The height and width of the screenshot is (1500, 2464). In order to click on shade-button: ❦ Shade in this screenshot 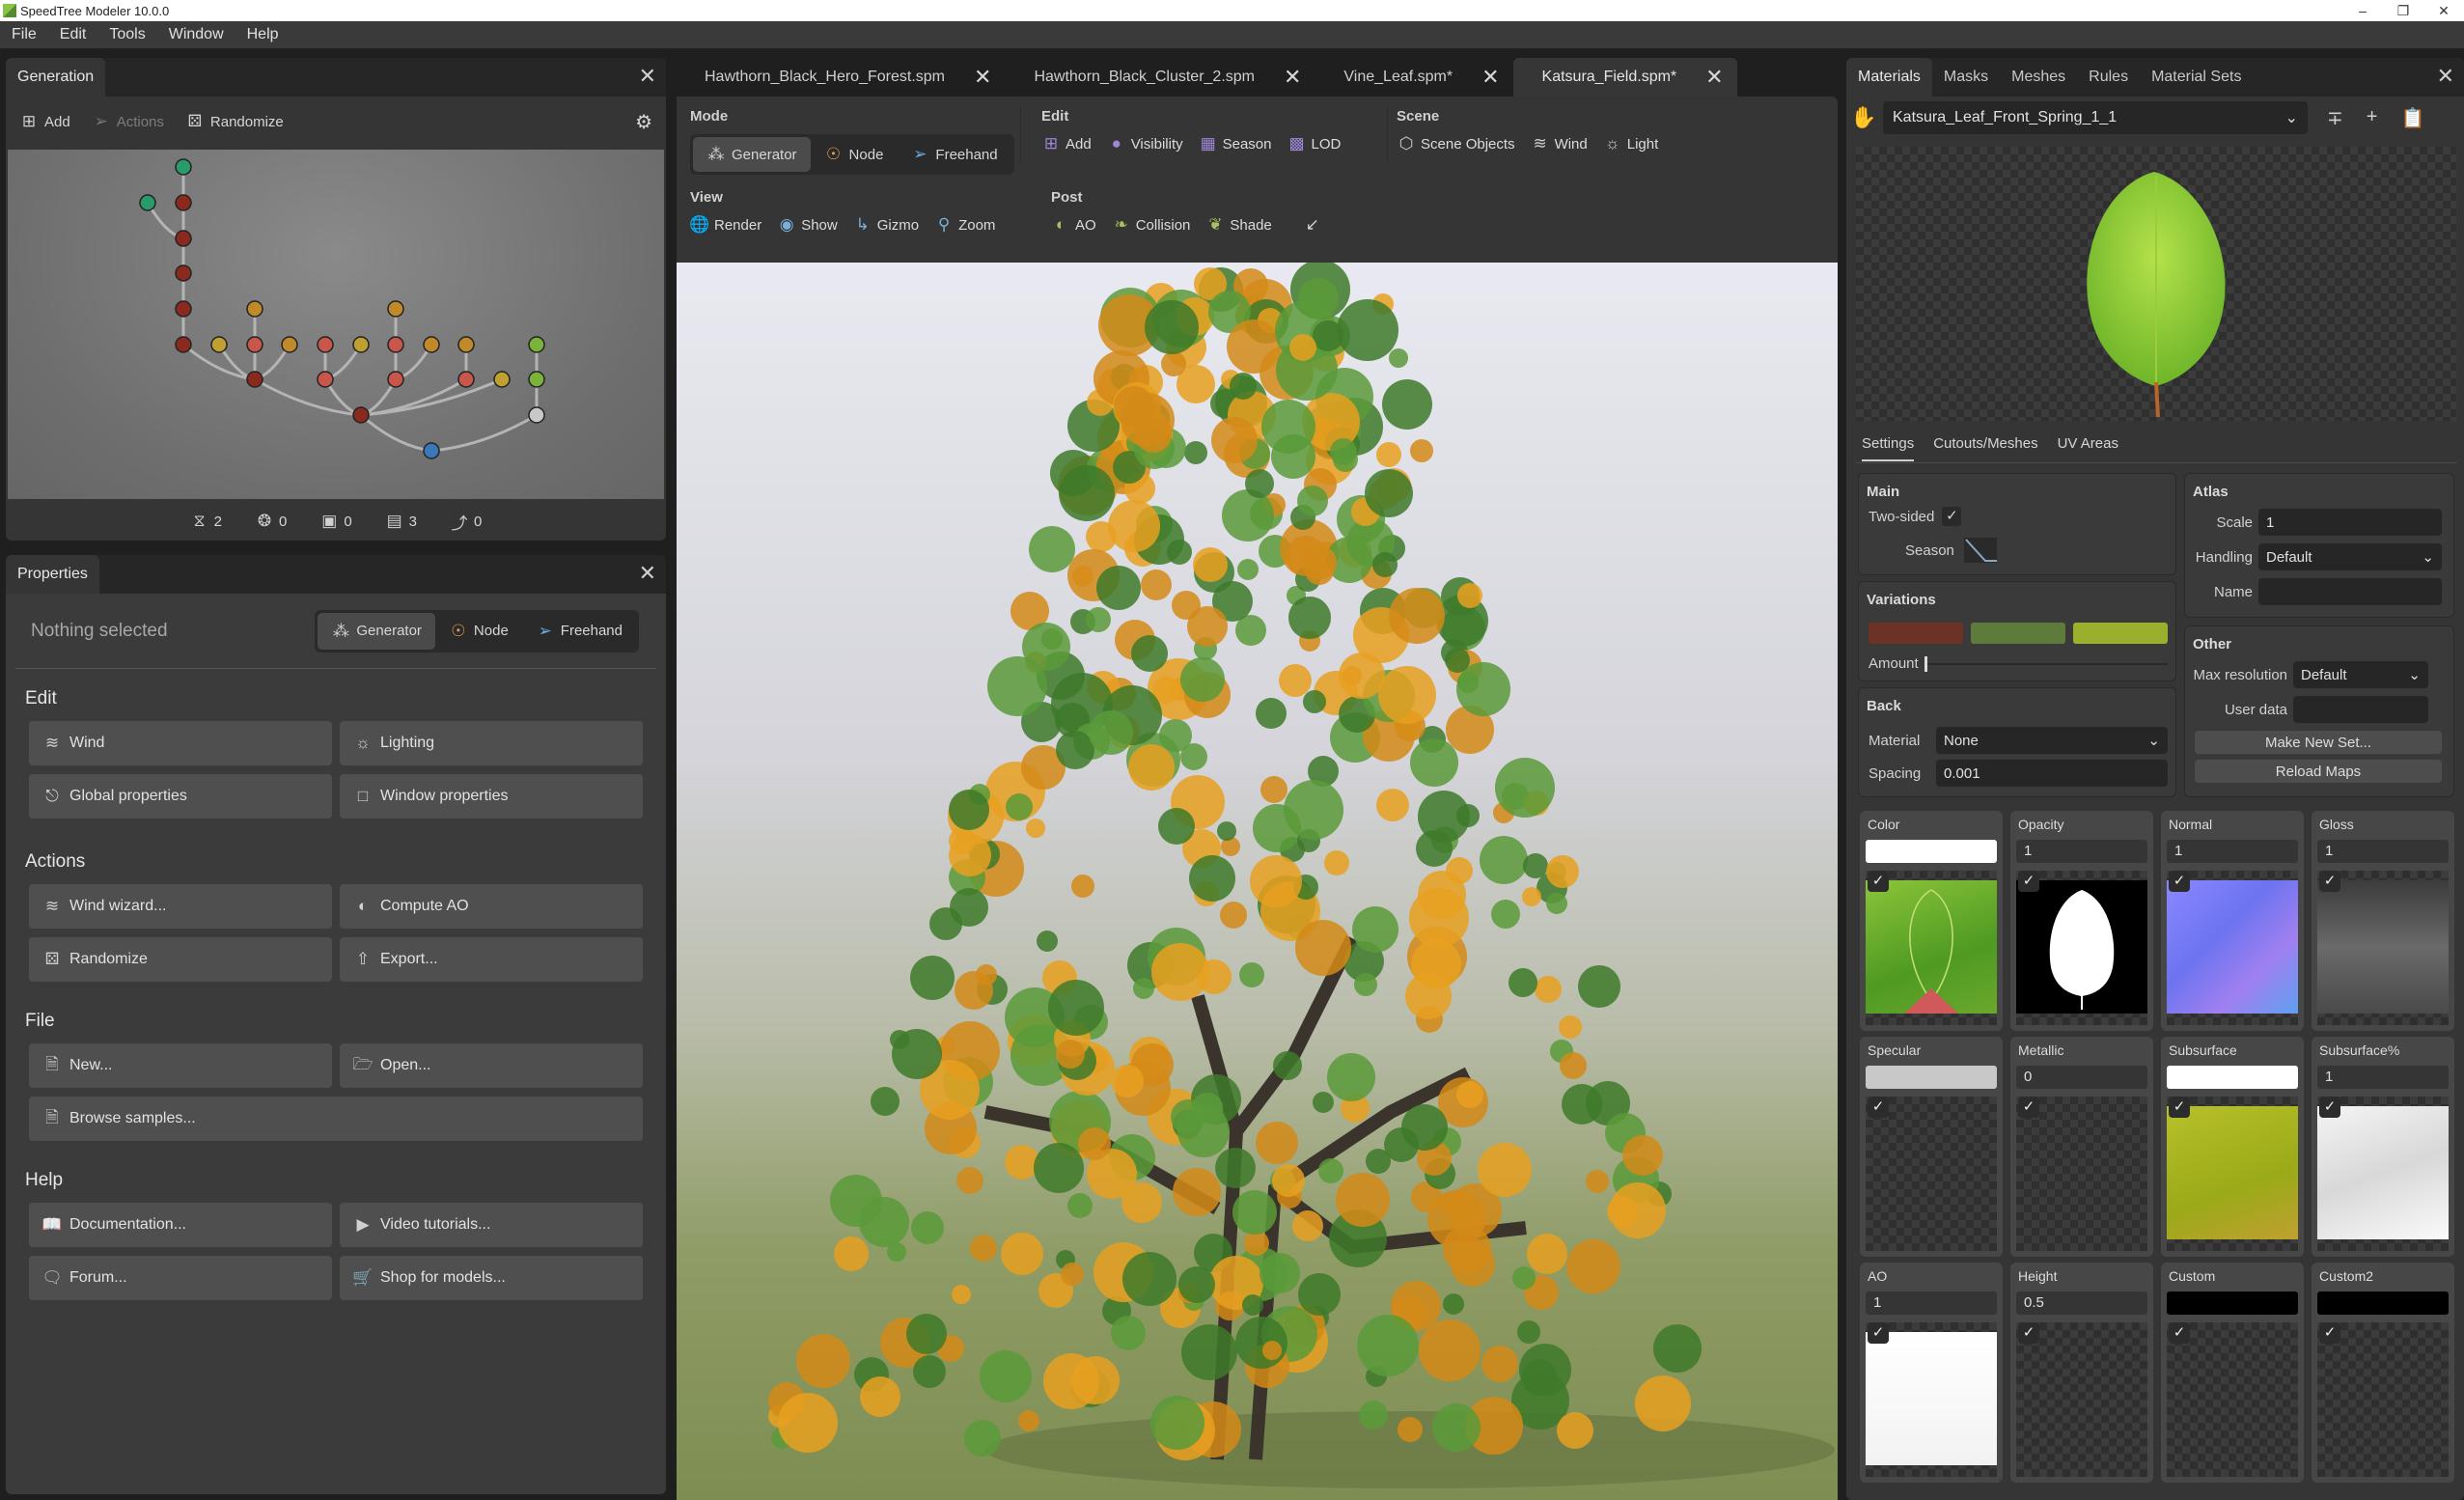, I will do `click(1238, 225)`.